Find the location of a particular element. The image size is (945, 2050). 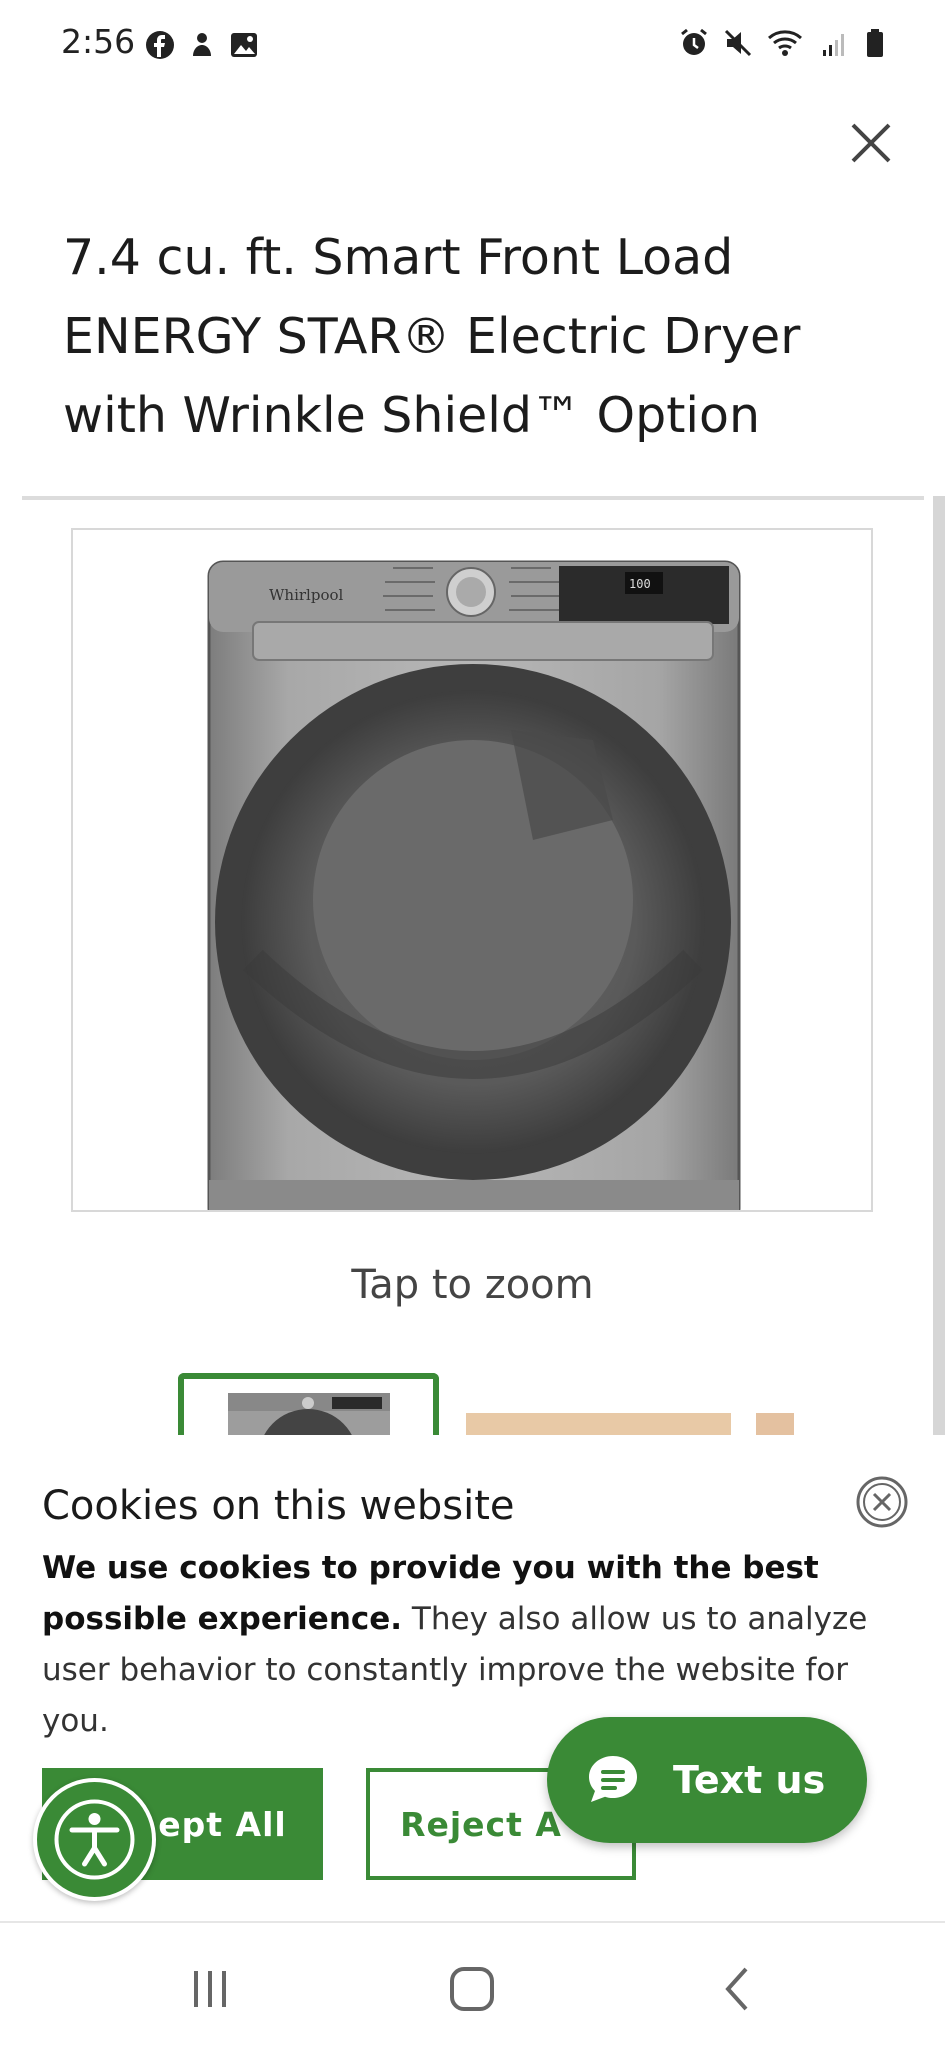

status-left-icons is located at coordinates (202, 45).